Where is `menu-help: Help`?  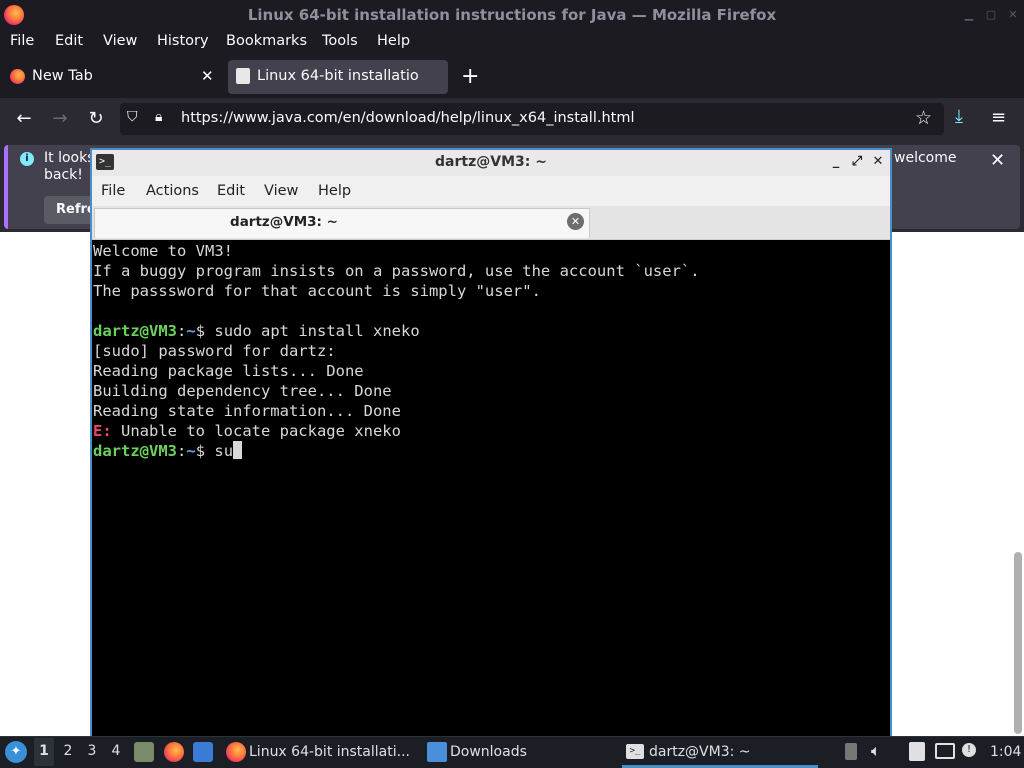 menu-help: Help is located at coordinates (393, 42).